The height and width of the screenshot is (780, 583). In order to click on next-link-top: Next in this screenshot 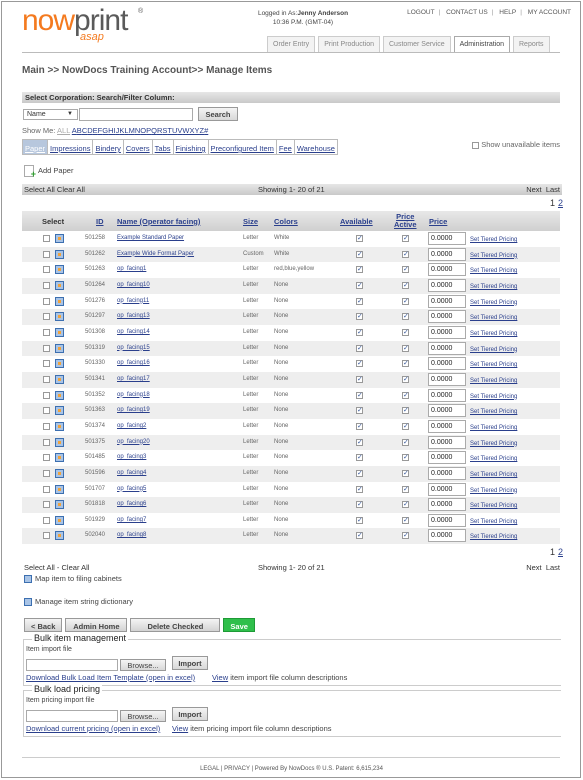, I will do `click(533, 189)`.